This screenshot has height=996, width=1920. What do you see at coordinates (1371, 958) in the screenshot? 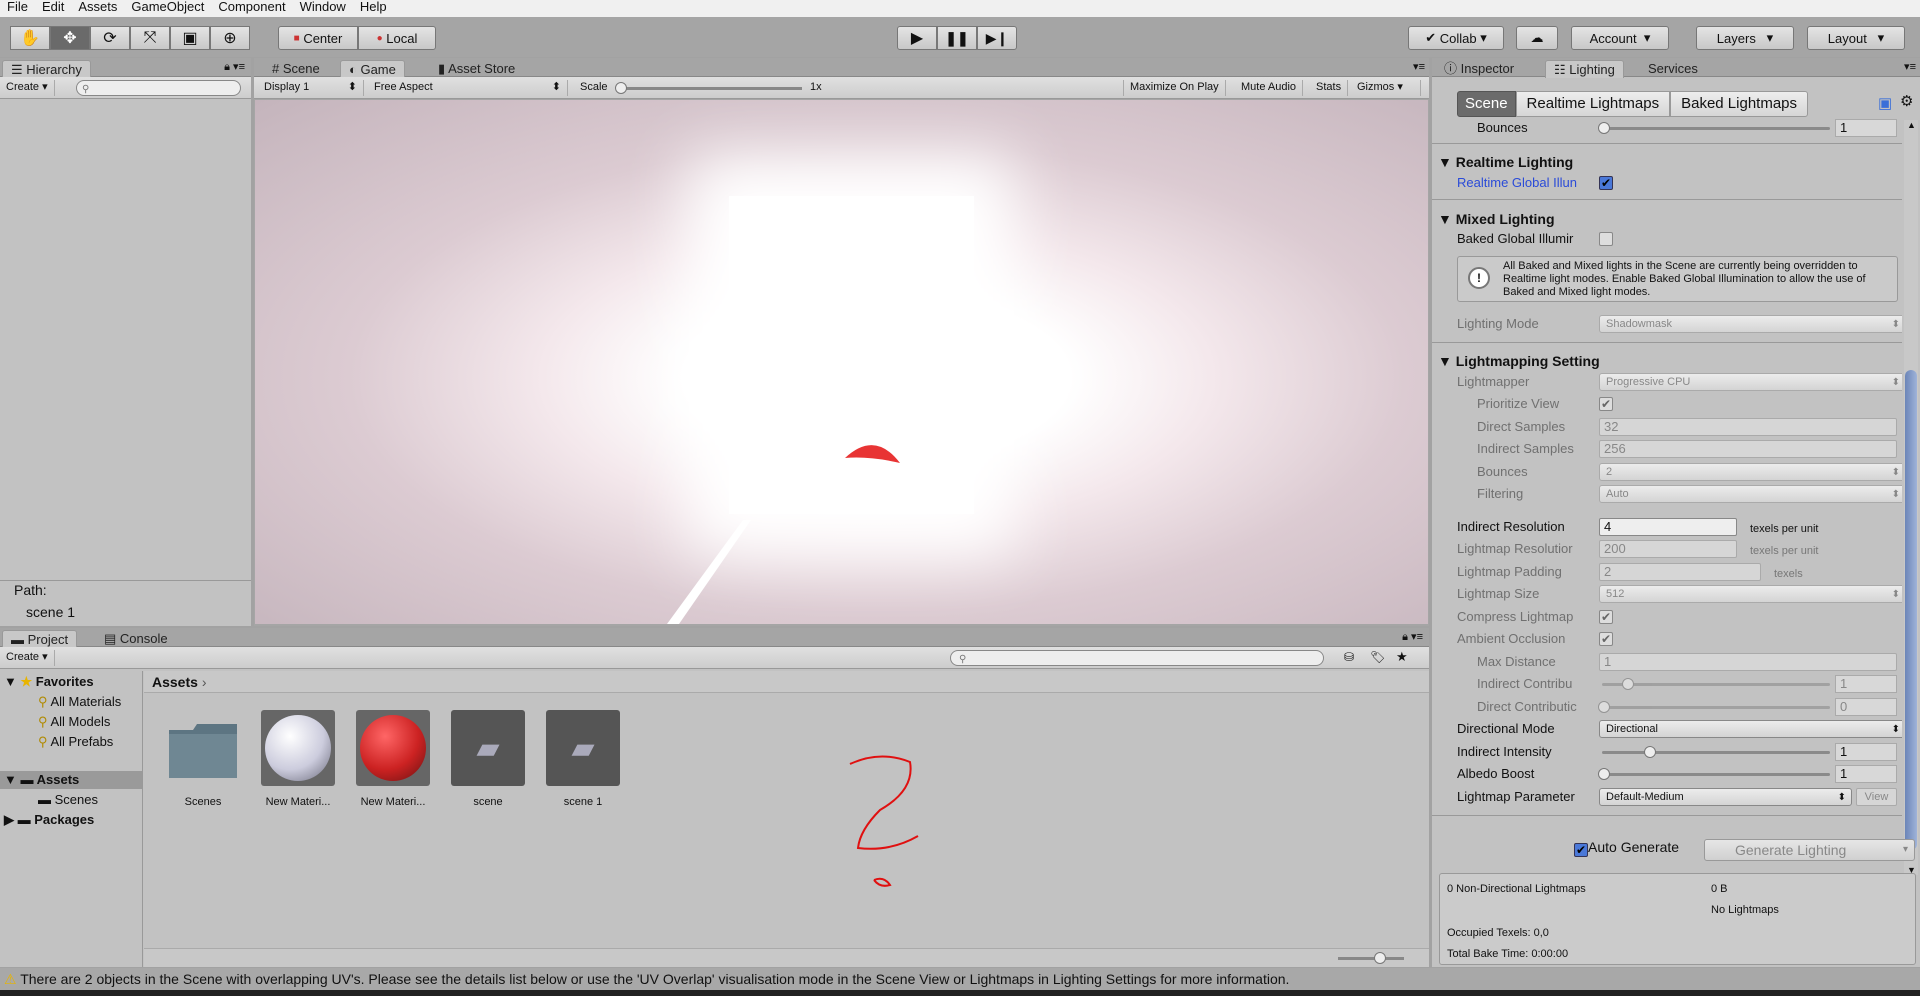
I see `icon-size-slider` at bounding box center [1371, 958].